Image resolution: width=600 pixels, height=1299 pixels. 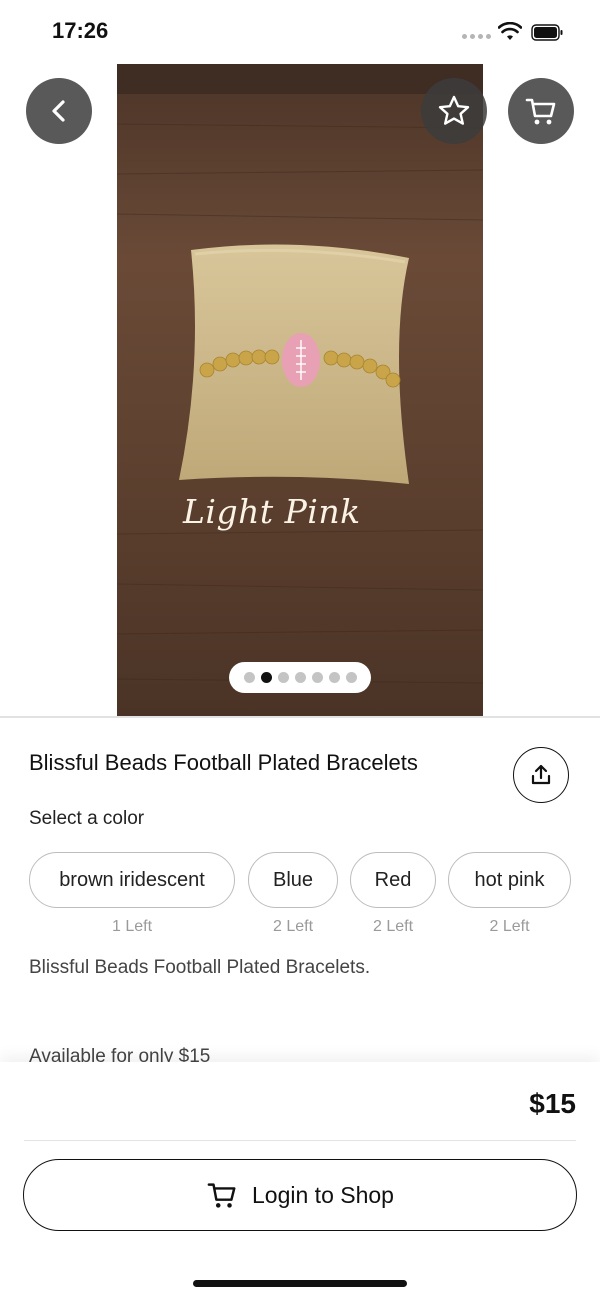 I want to click on star-icon, so click(x=454, y=110).